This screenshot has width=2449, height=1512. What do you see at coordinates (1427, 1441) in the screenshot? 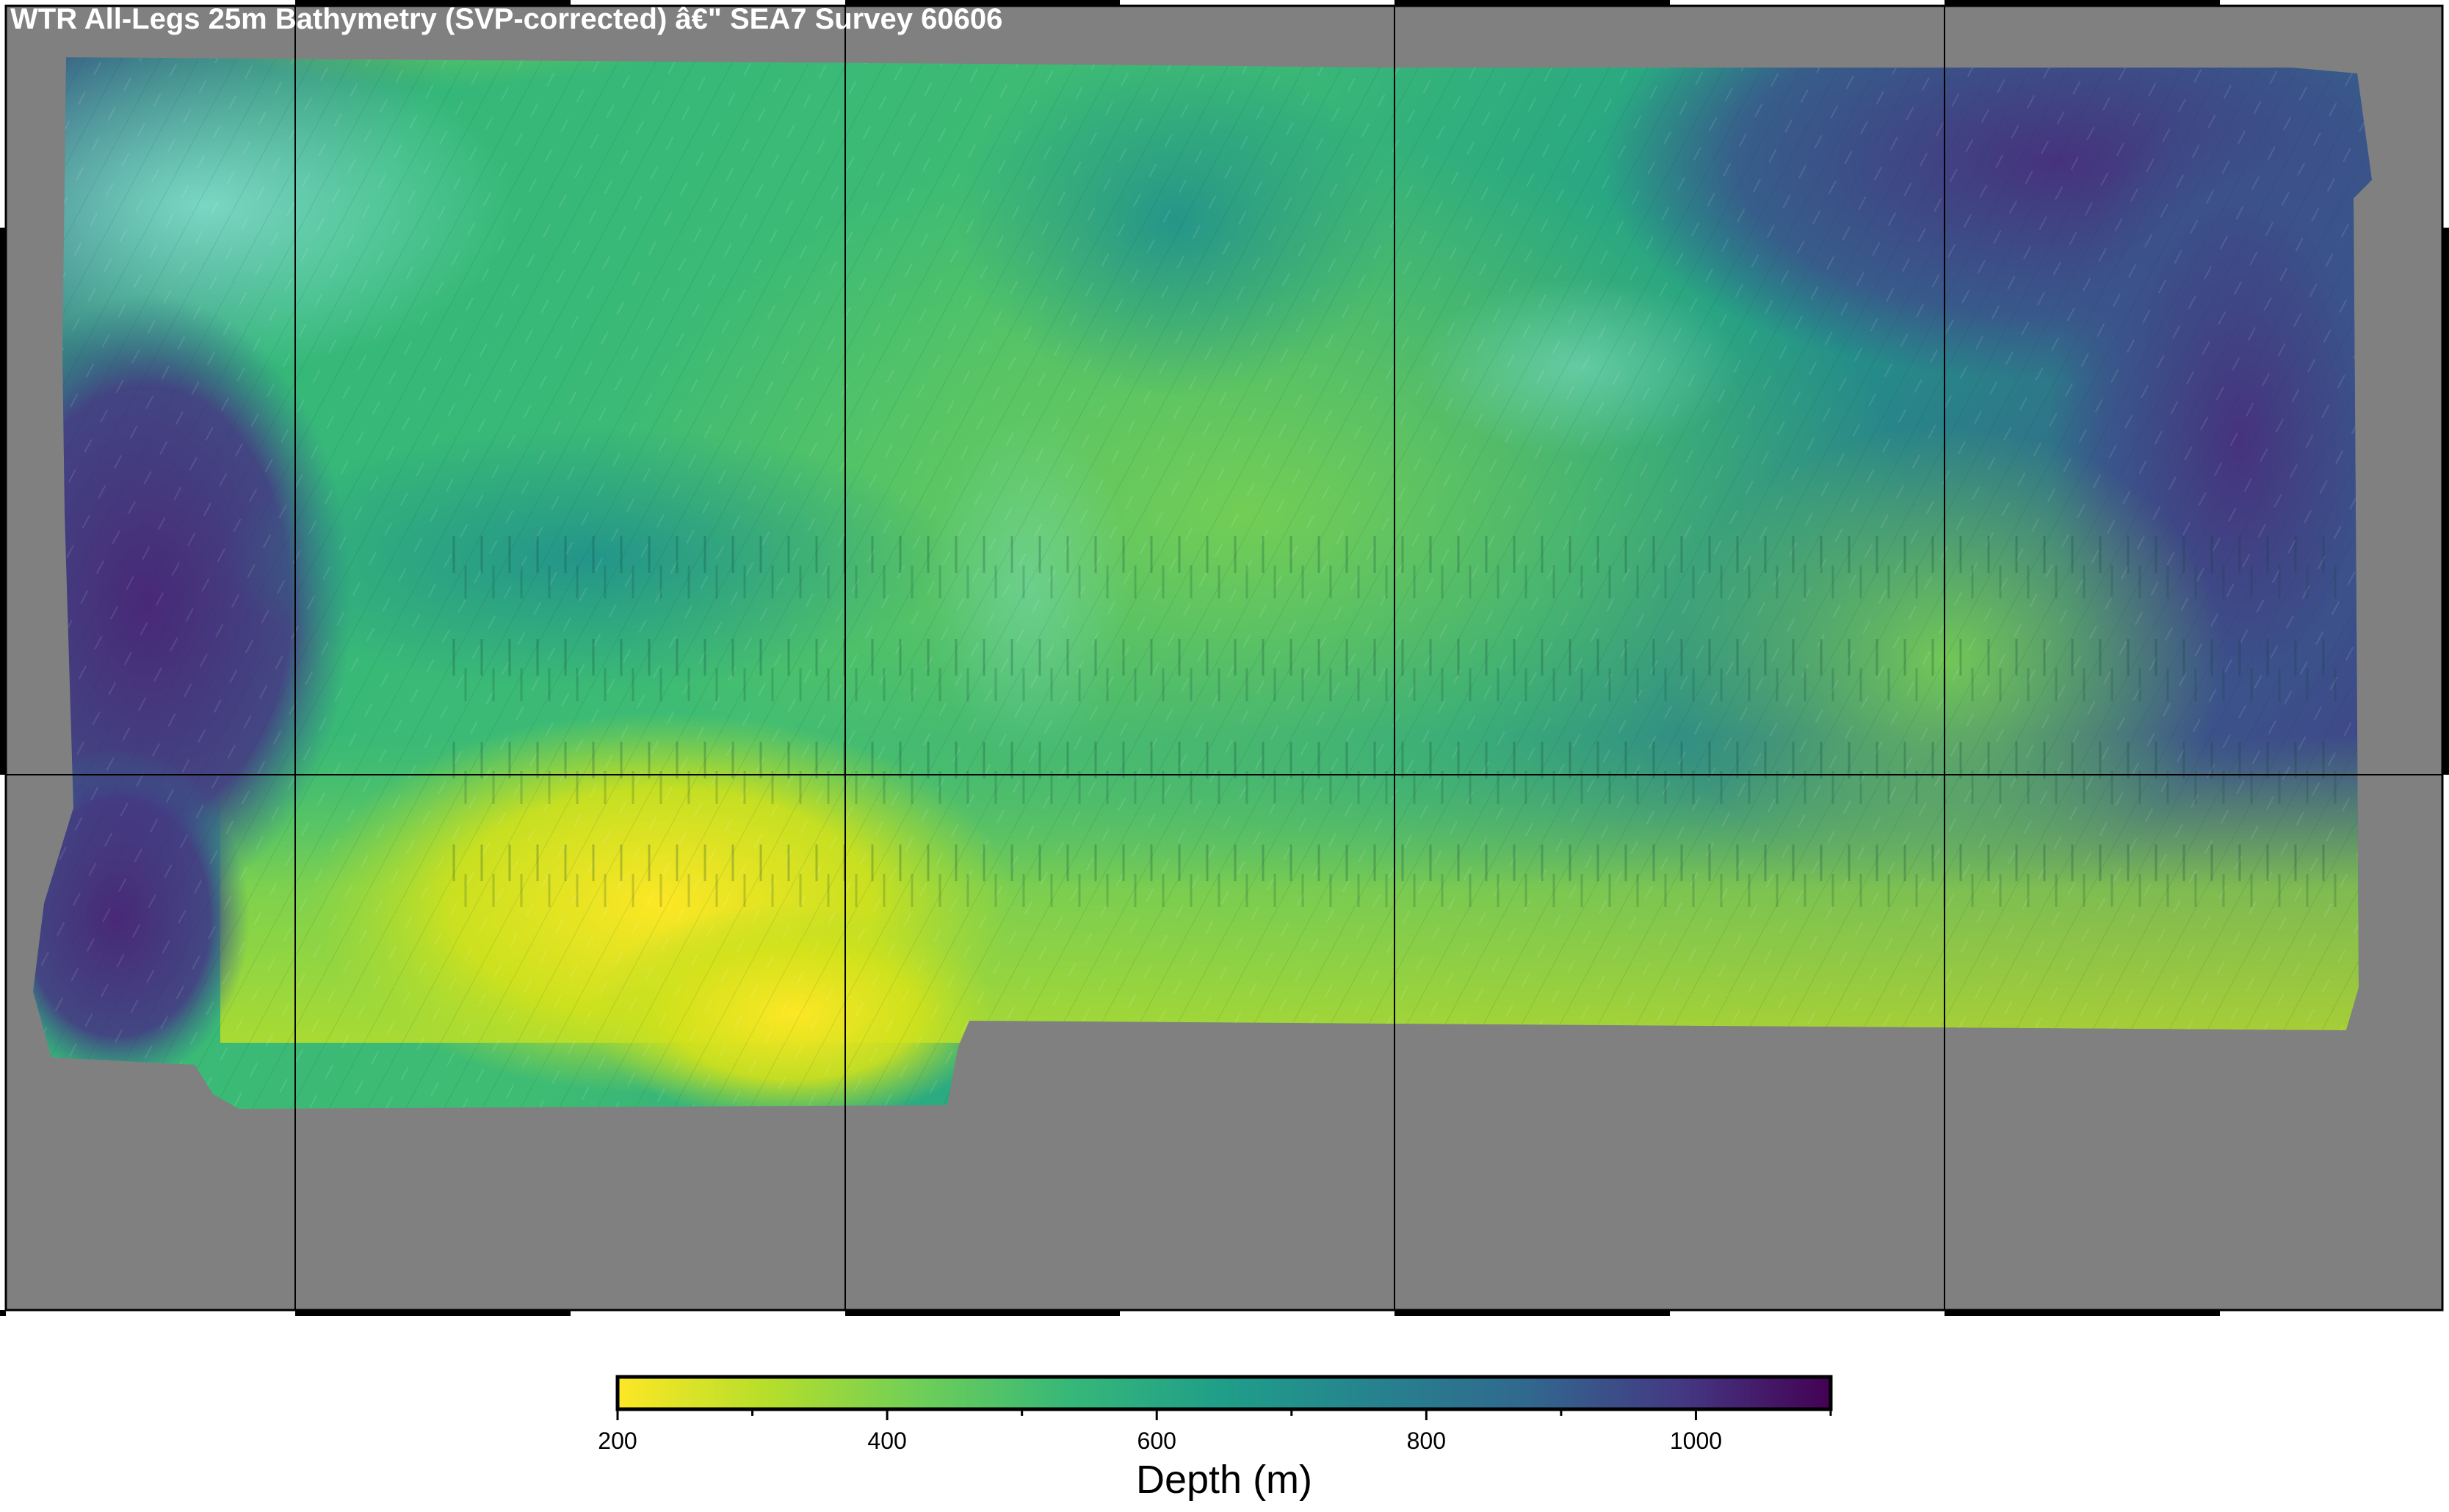
I see `colorbar-tick-label: 800` at bounding box center [1427, 1441].